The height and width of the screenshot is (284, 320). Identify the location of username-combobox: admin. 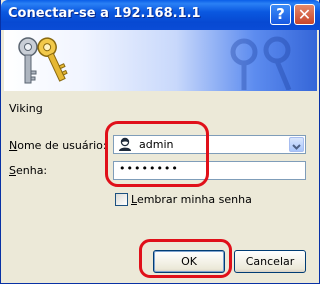
(209, 144).